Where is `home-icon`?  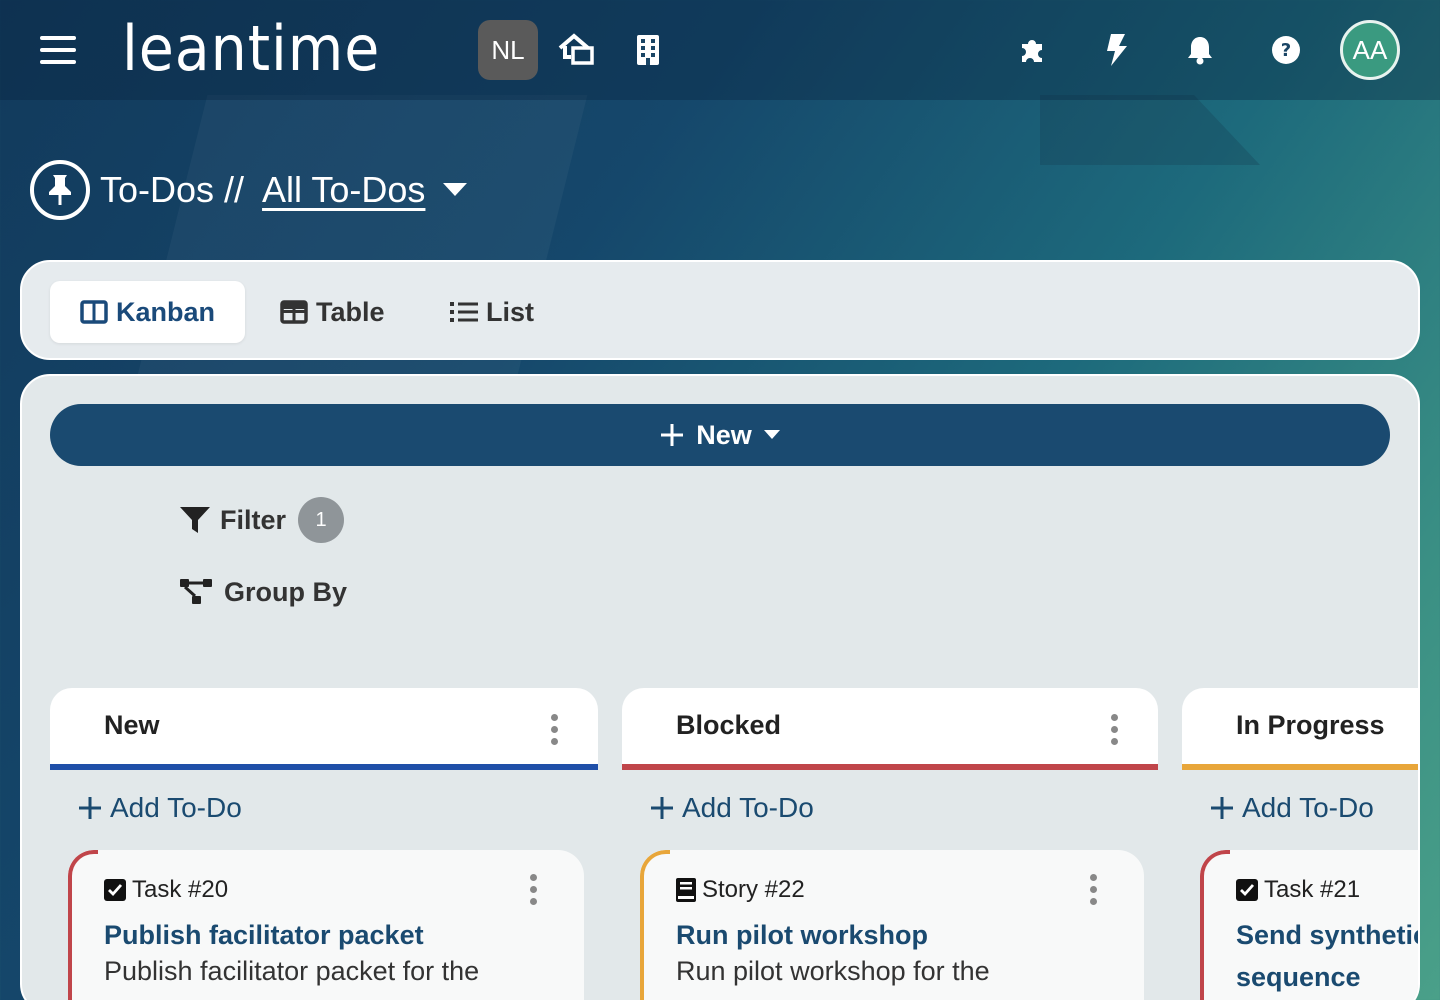
home-icon is located at coordinates (576, 50).